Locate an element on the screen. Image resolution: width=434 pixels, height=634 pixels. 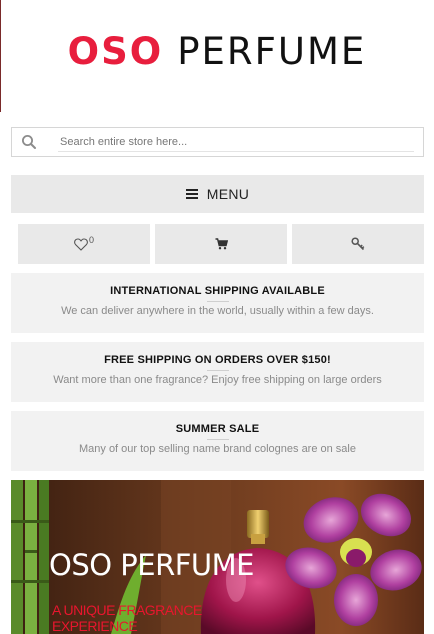
account-button is located at coordinates (358, 244).